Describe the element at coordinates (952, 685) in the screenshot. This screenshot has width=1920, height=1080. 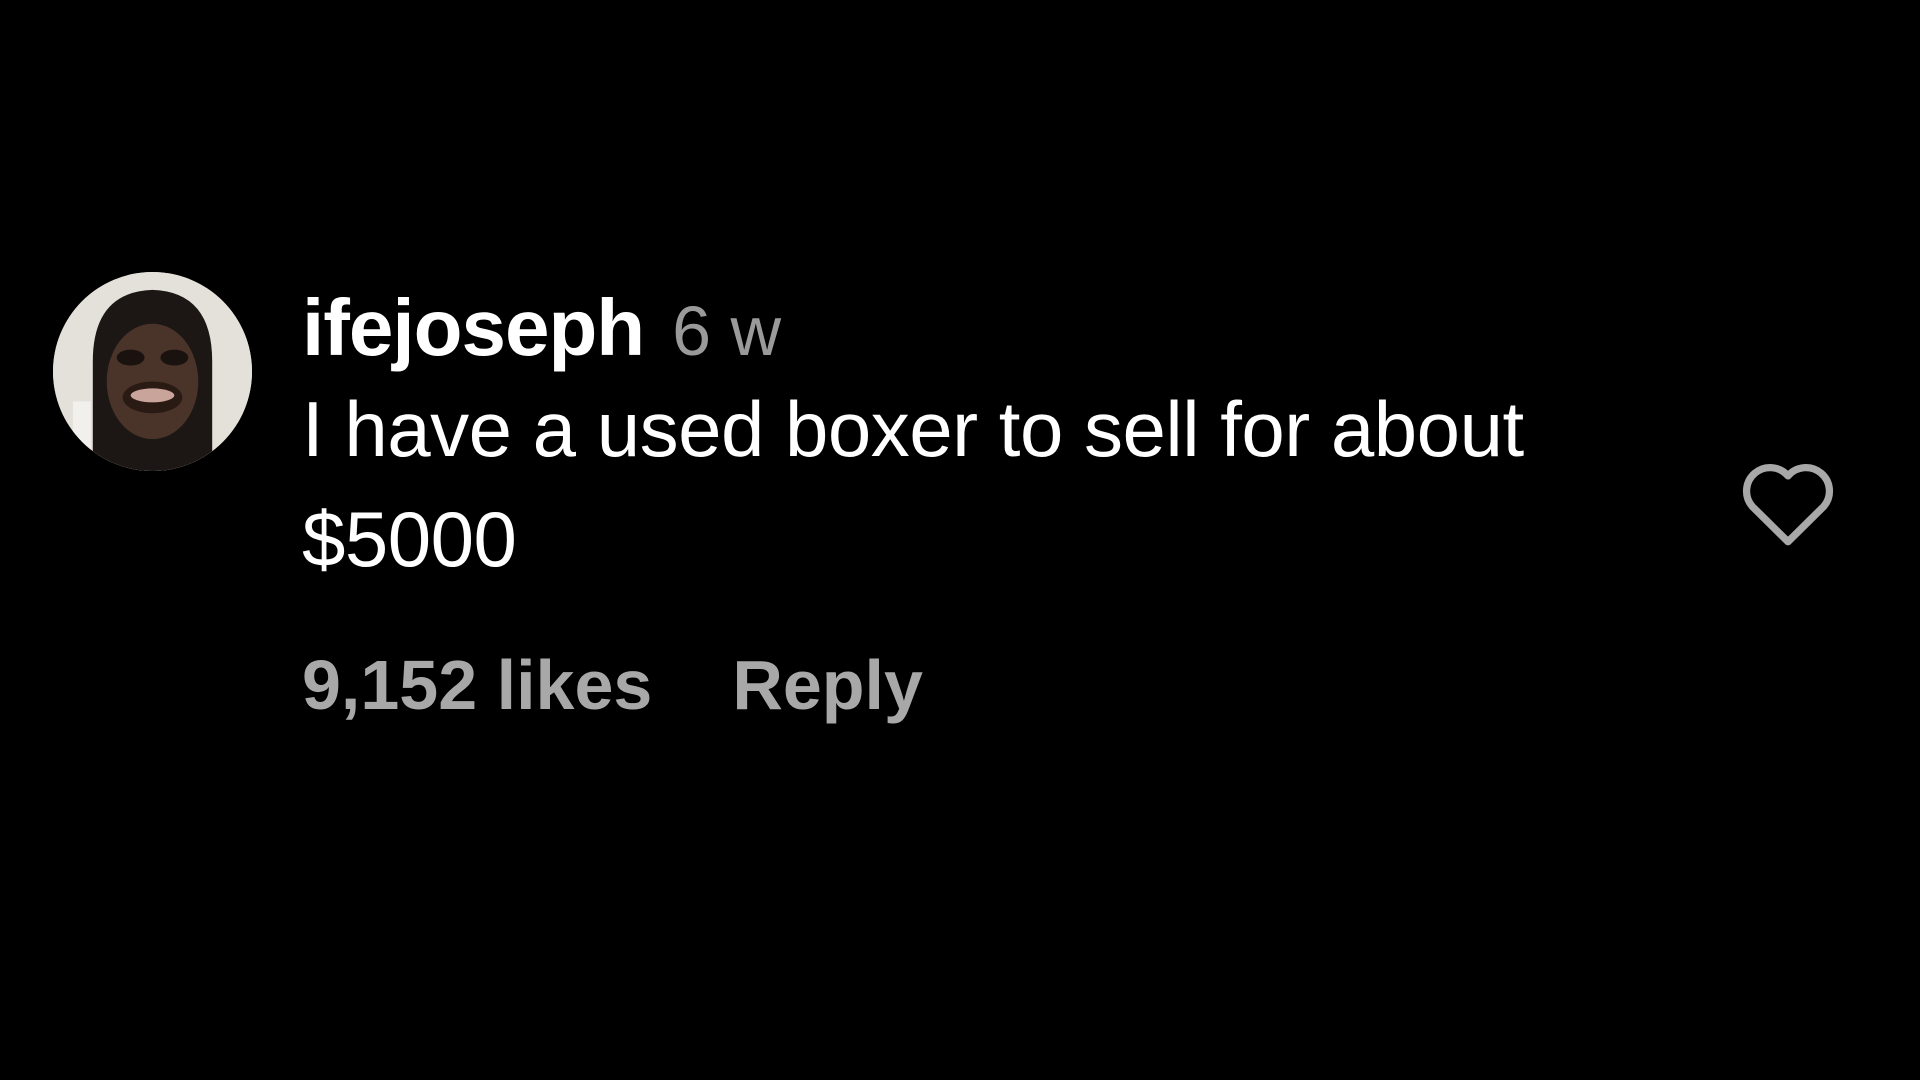
I see `comment-actions: 9,152 likes Reply` at that location.